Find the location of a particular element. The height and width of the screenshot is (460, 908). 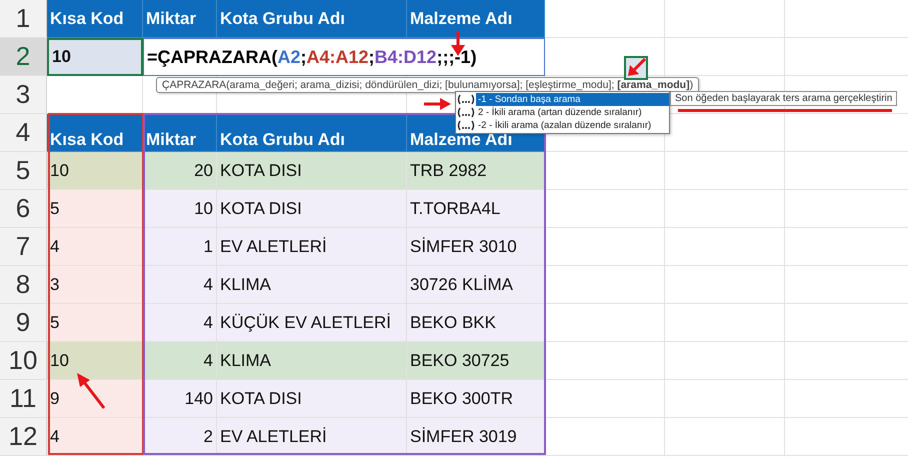

table-cell: TRB 2982 is located at coordinates (476, 171).